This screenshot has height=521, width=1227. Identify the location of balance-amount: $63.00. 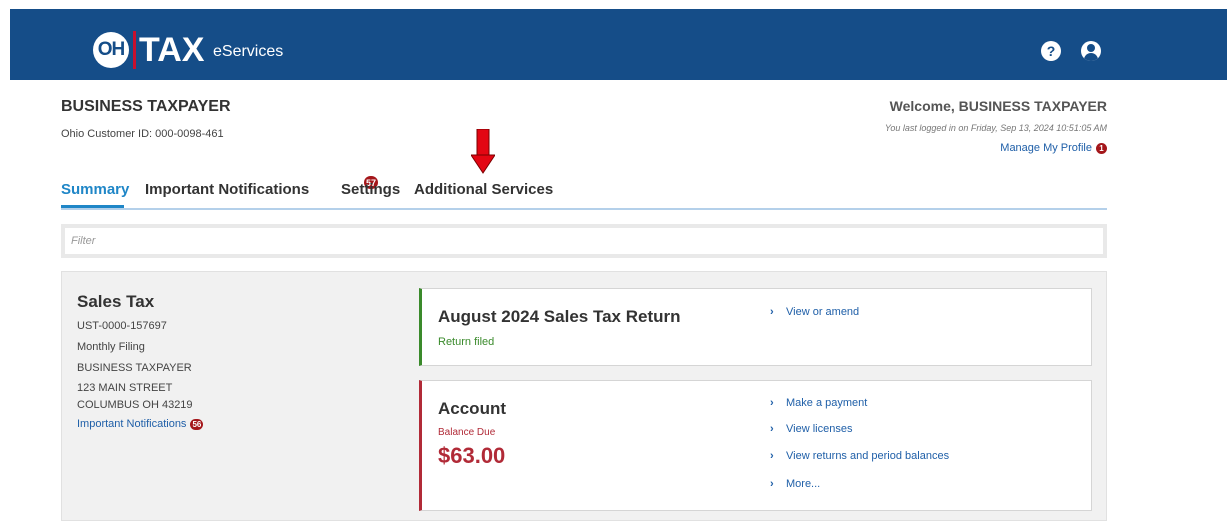
(472, 455).